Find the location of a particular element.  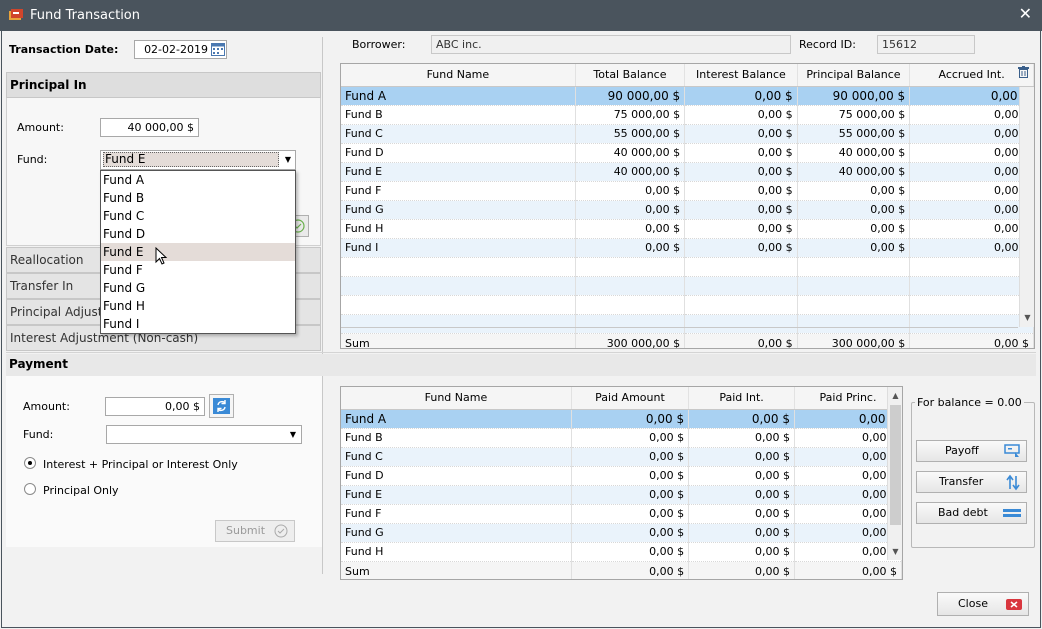

table-row: Fund C 55 000,00 $0,00 $55 000,00 $0,00 $ is located at coordinates (687, 134).